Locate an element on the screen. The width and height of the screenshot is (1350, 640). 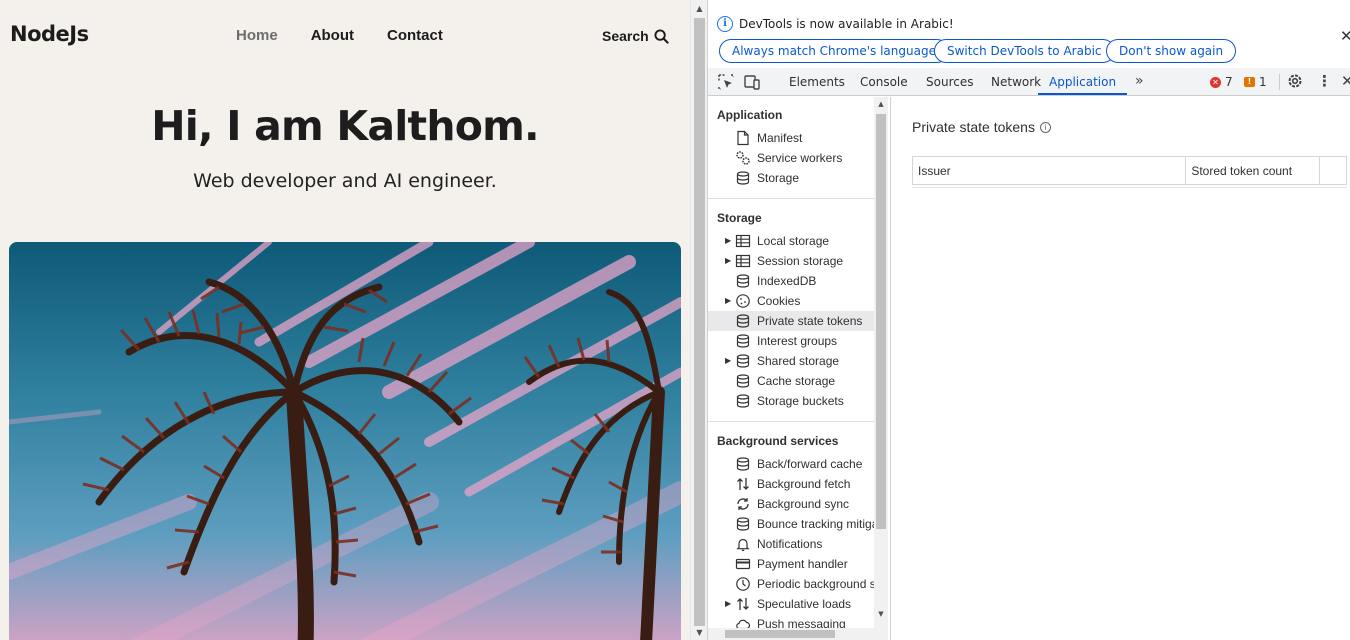
sidebar-item-manifest: Manifest is located at coordinates (791, 138).